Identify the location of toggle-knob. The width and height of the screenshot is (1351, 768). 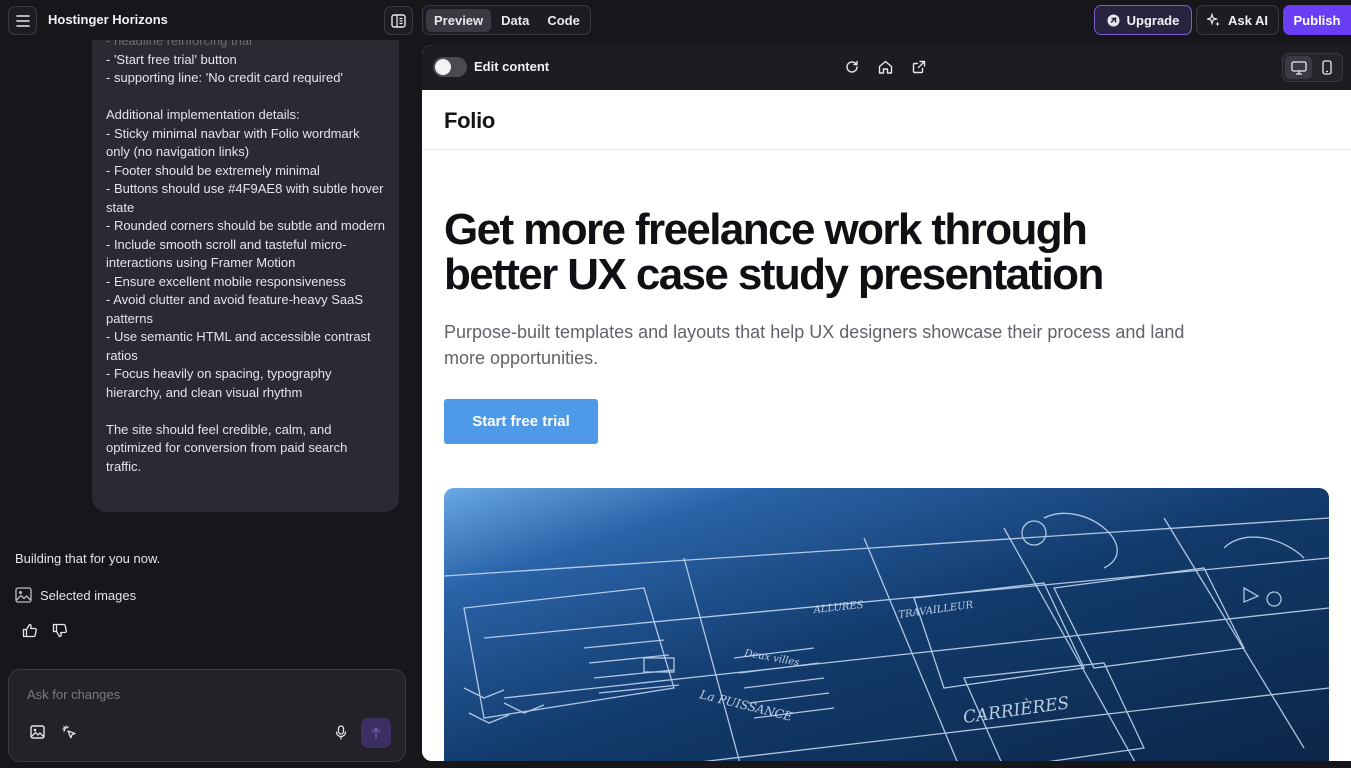
(443, 67).